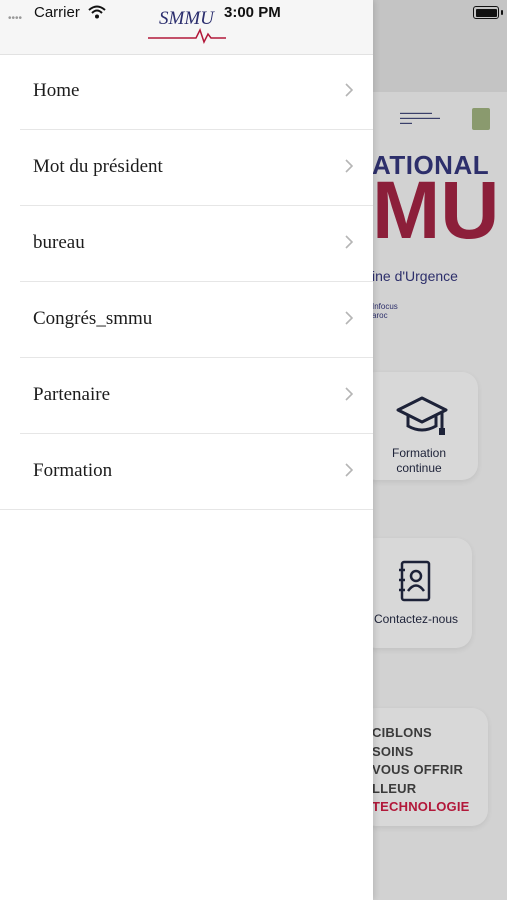  Describe the element at coordinates (420, 117) in the screenshot. I see `university-caption: ▬▬▬▬▬▬▬▬ ▬▬▬▬▬▬▬▬▬▬ ▬▬▬` at that location.